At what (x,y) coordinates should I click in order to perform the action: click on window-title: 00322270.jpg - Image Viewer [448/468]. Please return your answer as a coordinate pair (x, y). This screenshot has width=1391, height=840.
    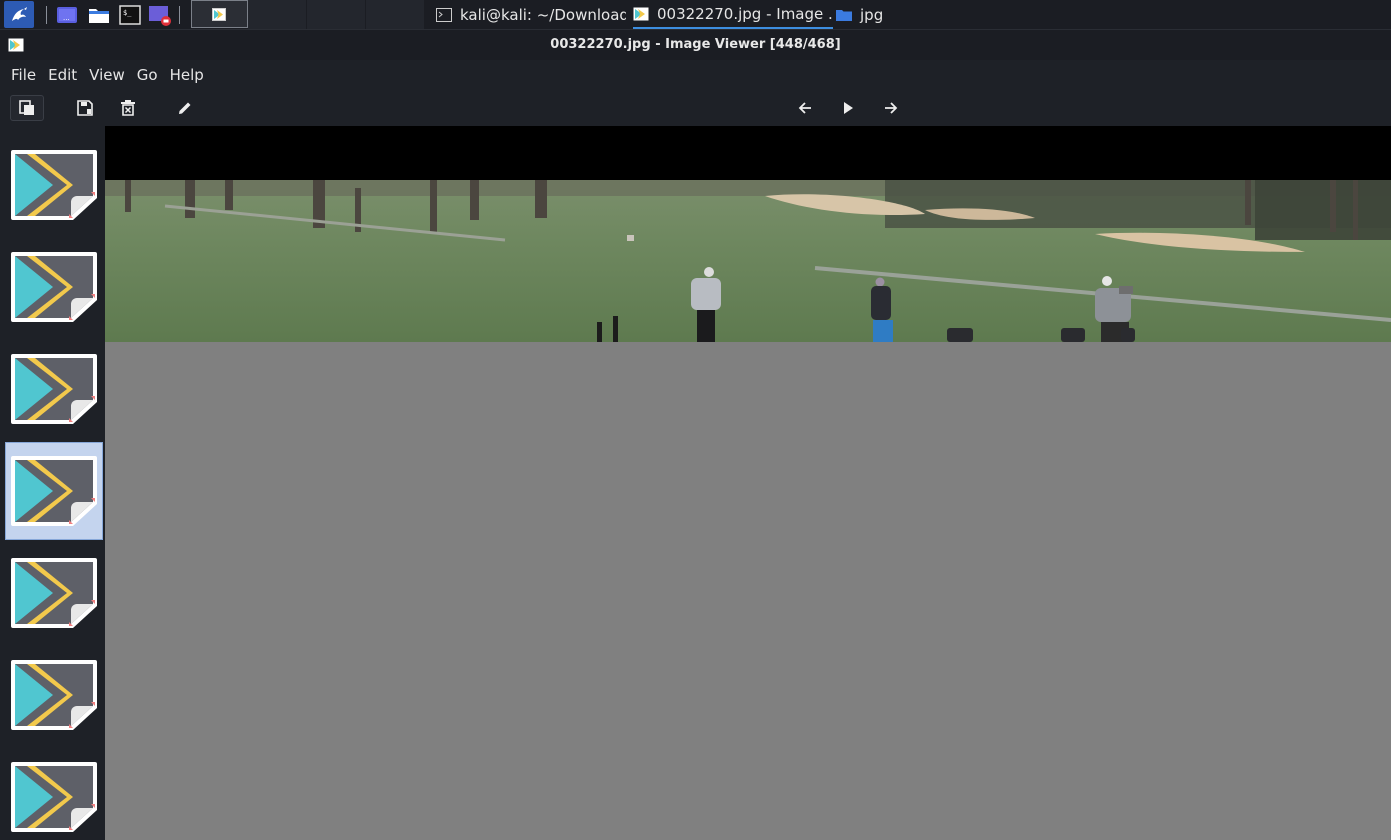
    Looking at the image, I should click on (695, 44).